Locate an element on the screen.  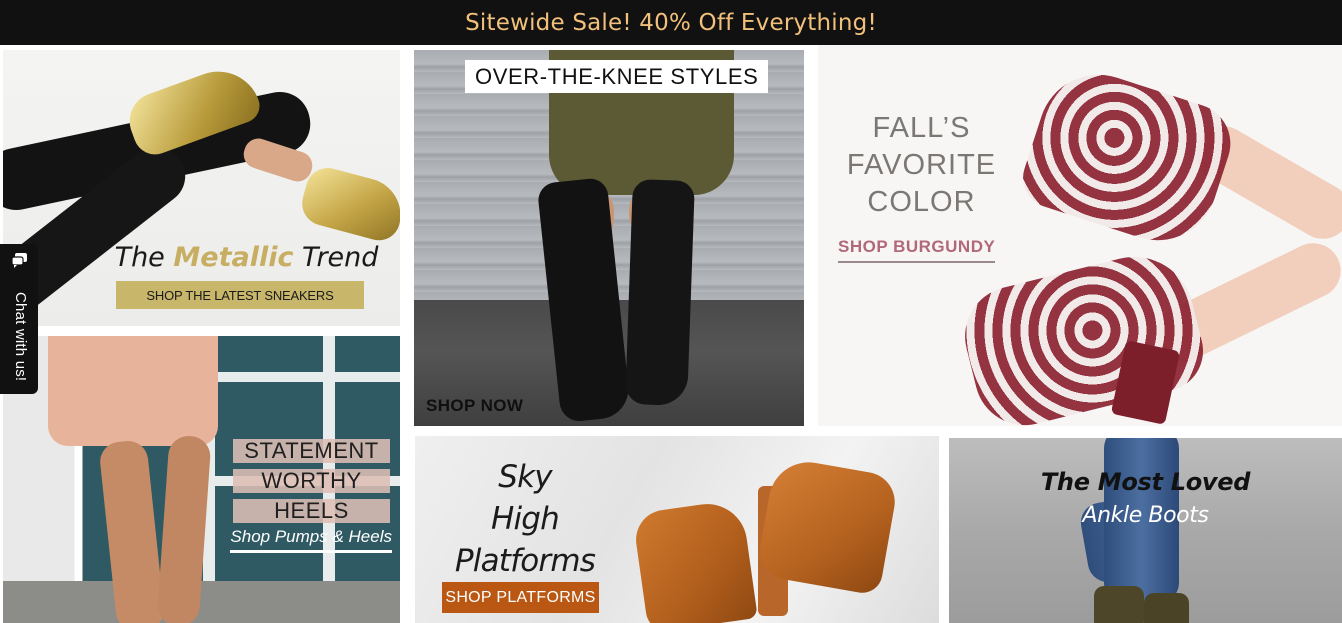
heading-line: Sky is located at coordinates (525, 477).